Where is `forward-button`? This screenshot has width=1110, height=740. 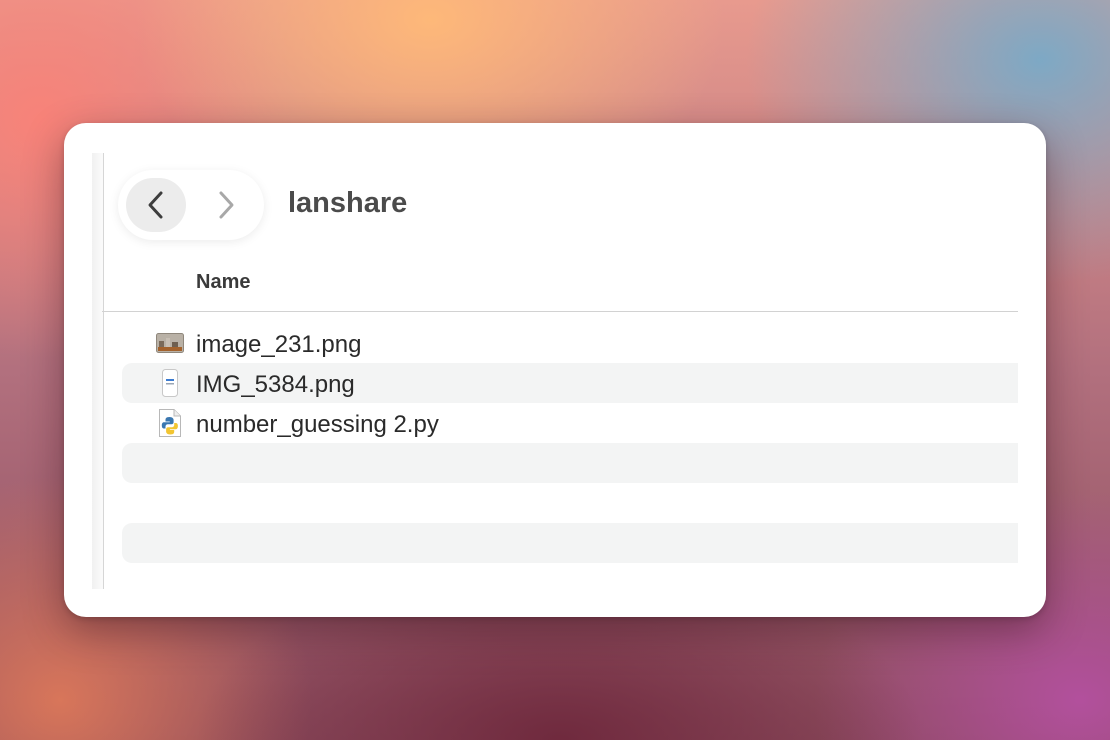 forward-button is located at coordinates (226, 205).